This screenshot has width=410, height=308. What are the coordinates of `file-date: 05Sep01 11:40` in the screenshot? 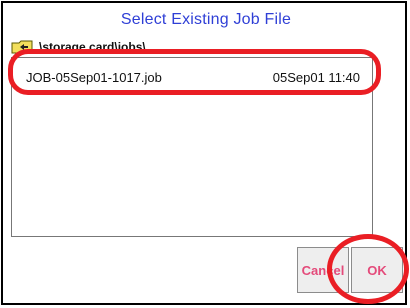 It's located at (316, 77).